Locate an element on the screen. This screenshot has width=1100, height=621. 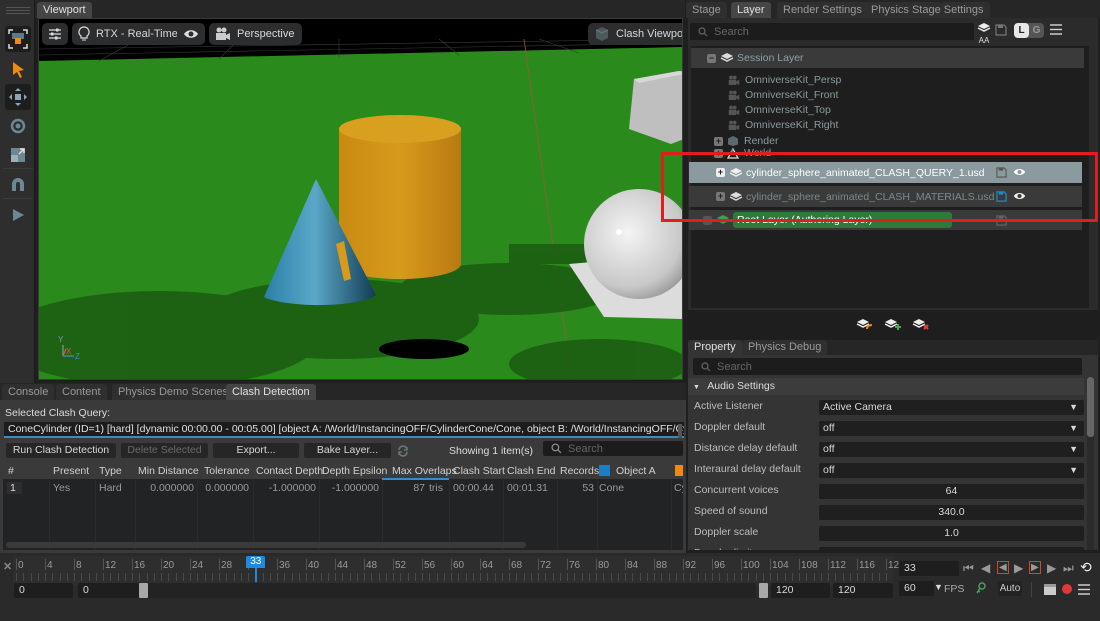
play-backward-icon: ◀ is located at coordinates (1003, 567).